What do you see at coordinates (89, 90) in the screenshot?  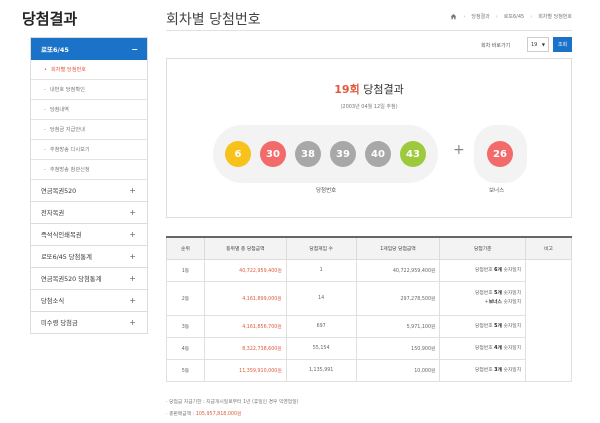 I see `subitem-check-my-numbers: - 내번호 당첨확인` at bounding box center [89, 90].